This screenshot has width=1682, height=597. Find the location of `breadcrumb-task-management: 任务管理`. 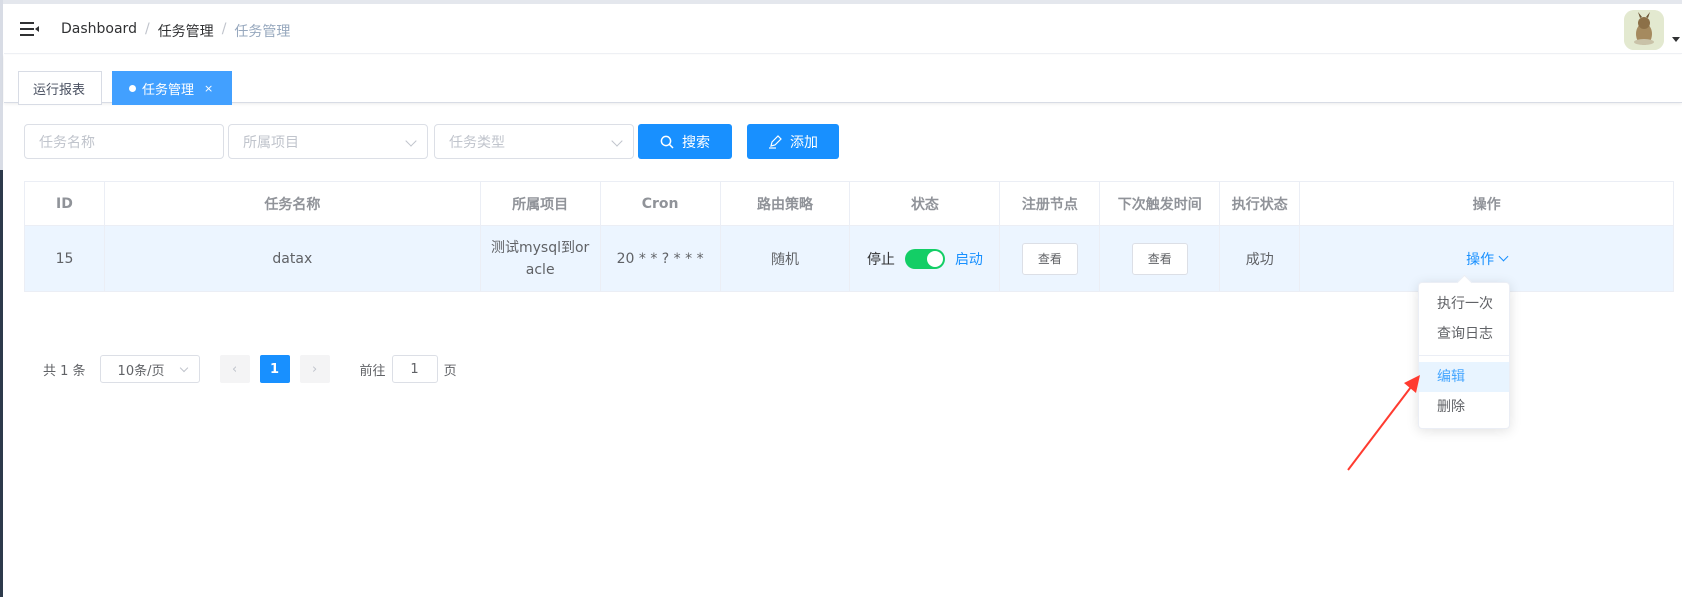

breadcrumb-task-management: 任务管理 is located at coordinates (186, 31).